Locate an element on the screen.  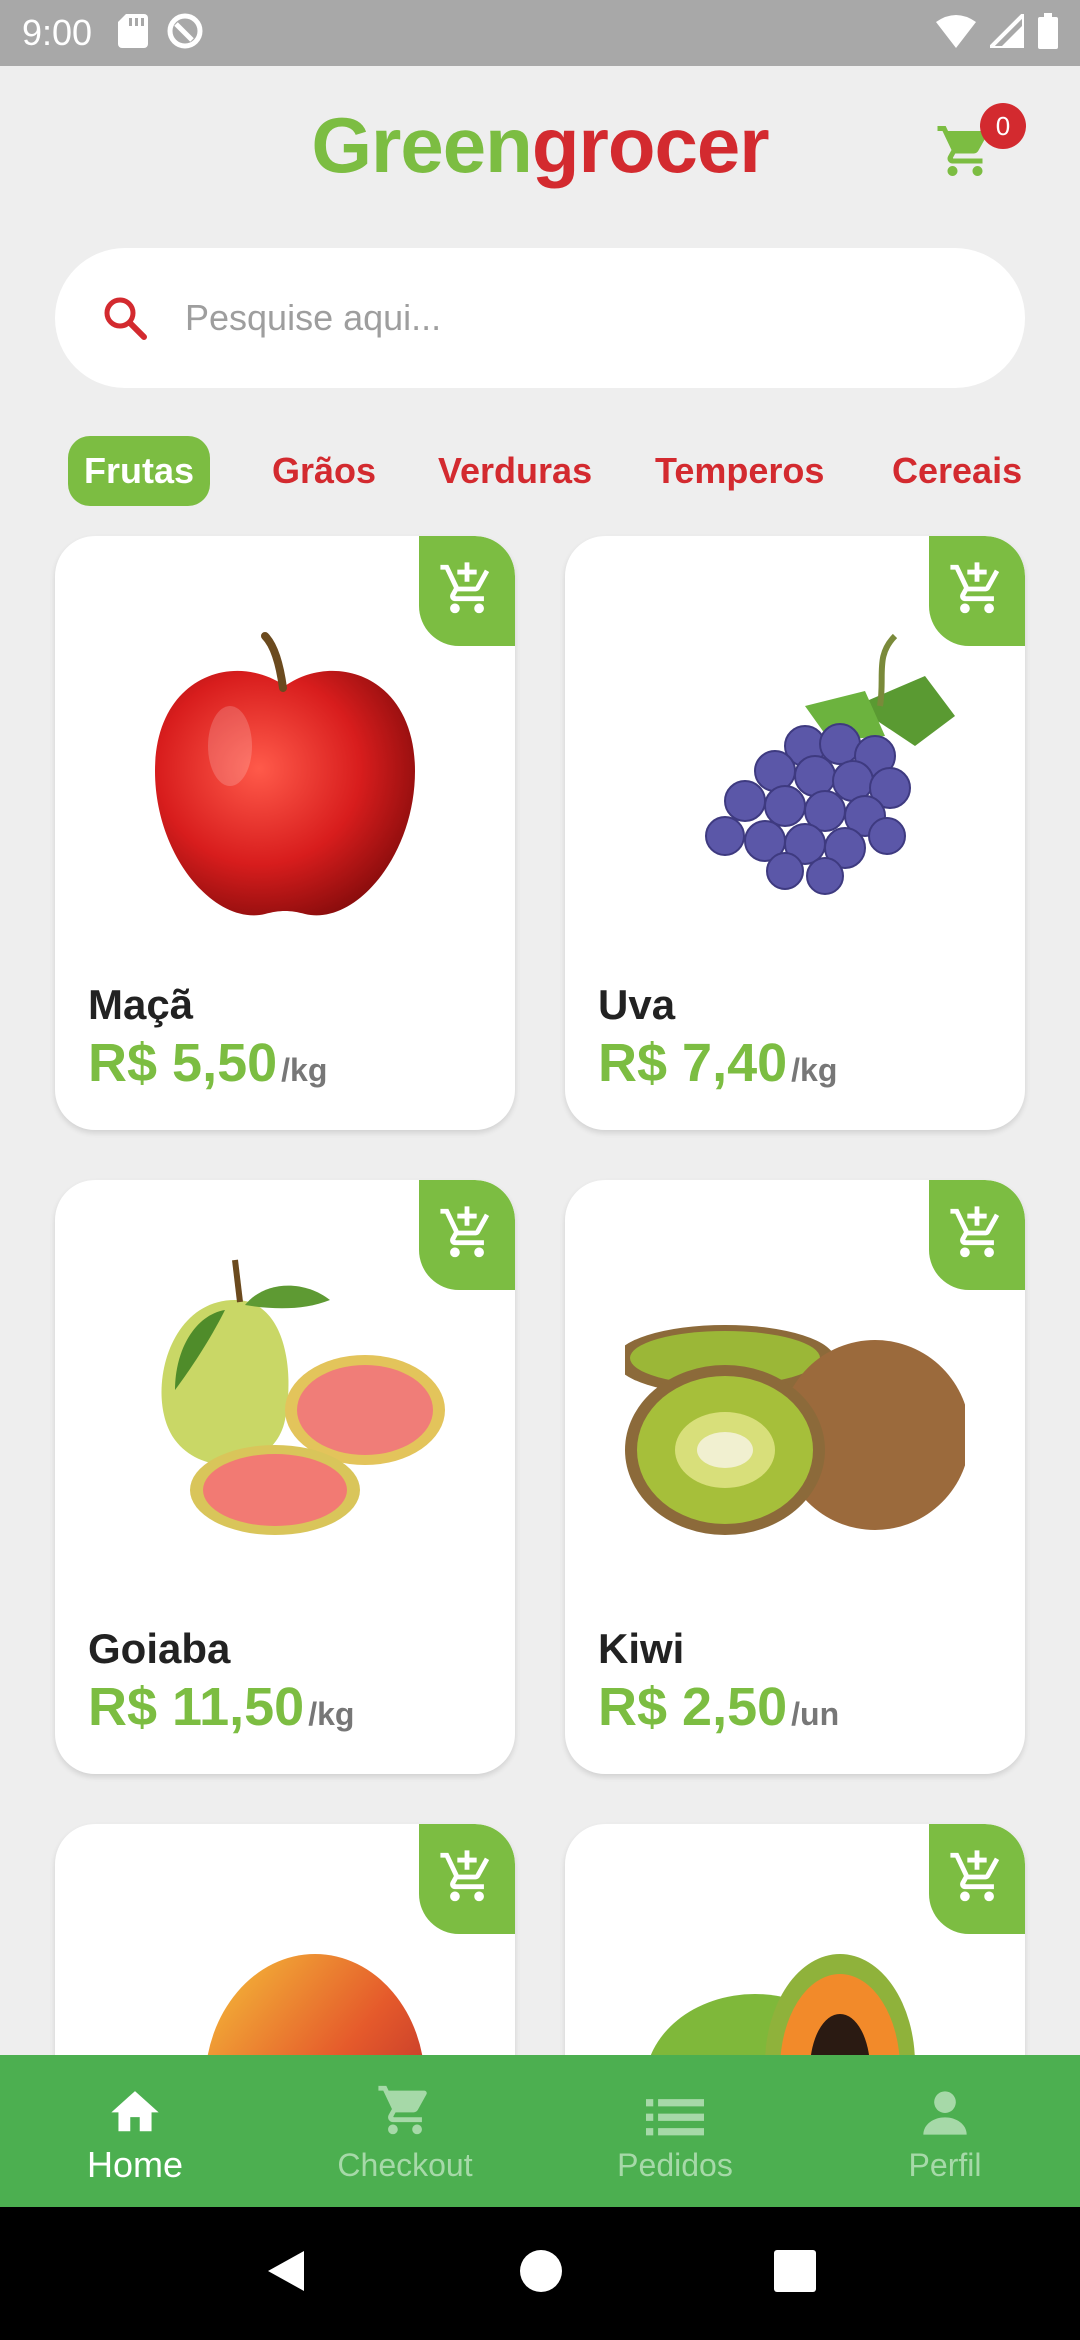
nav-perfil: Perfil is located at coordinates (945, 2131).